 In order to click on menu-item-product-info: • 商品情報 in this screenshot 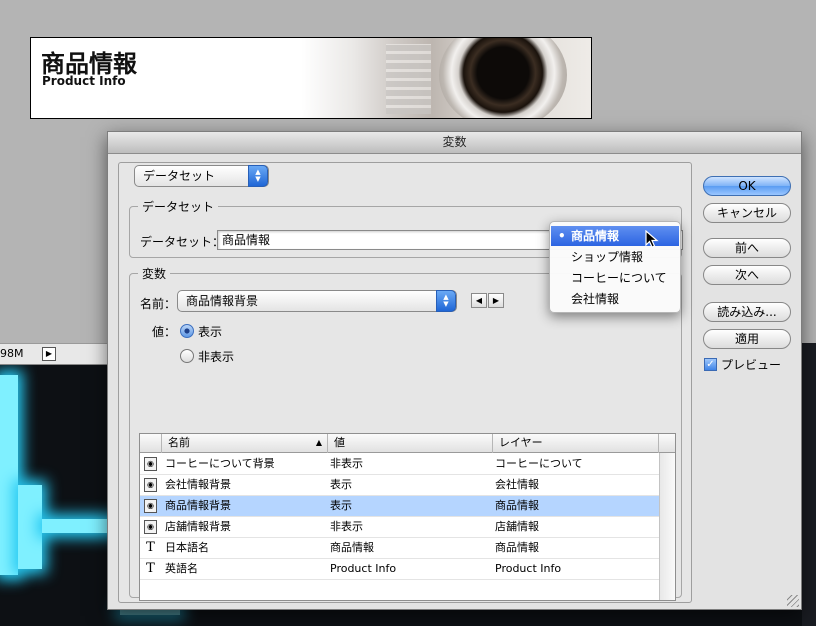, I will do `click(615, 236)`.